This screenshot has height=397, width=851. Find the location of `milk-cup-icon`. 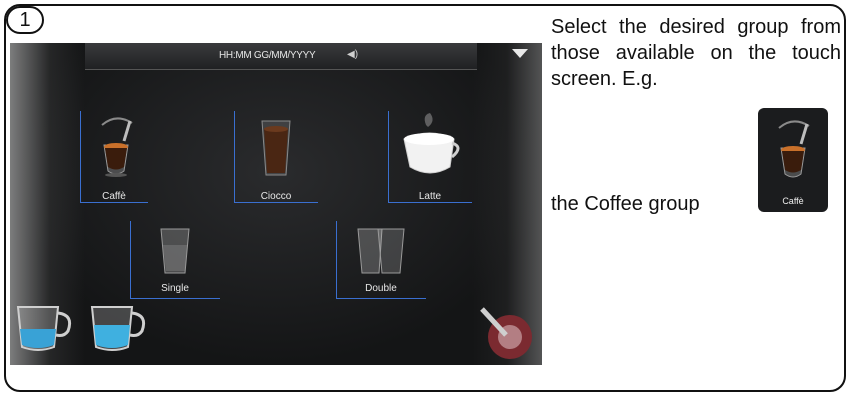

milk-cup-icon is located at coordinates (431, 143).